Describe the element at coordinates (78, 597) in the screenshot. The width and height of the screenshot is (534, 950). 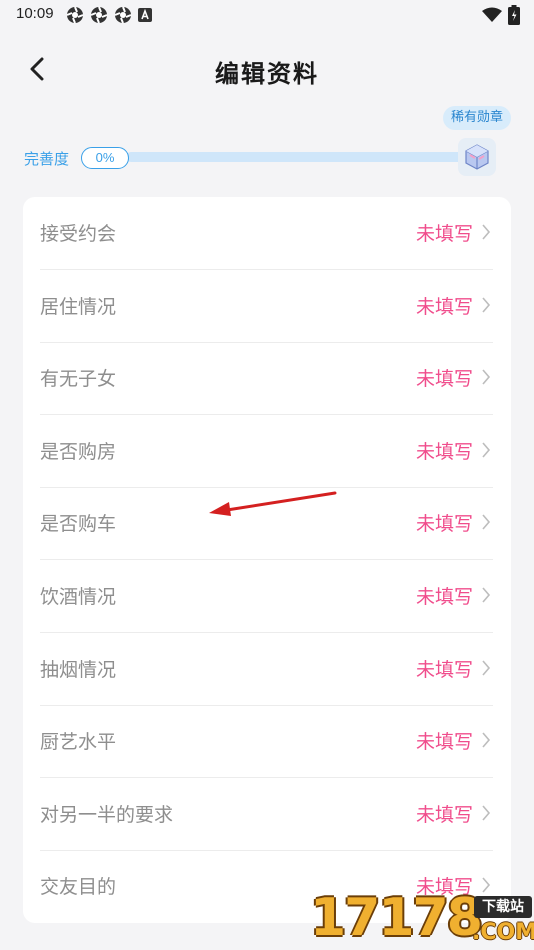
I see `list-item-label: 饮酒情况` at that location.